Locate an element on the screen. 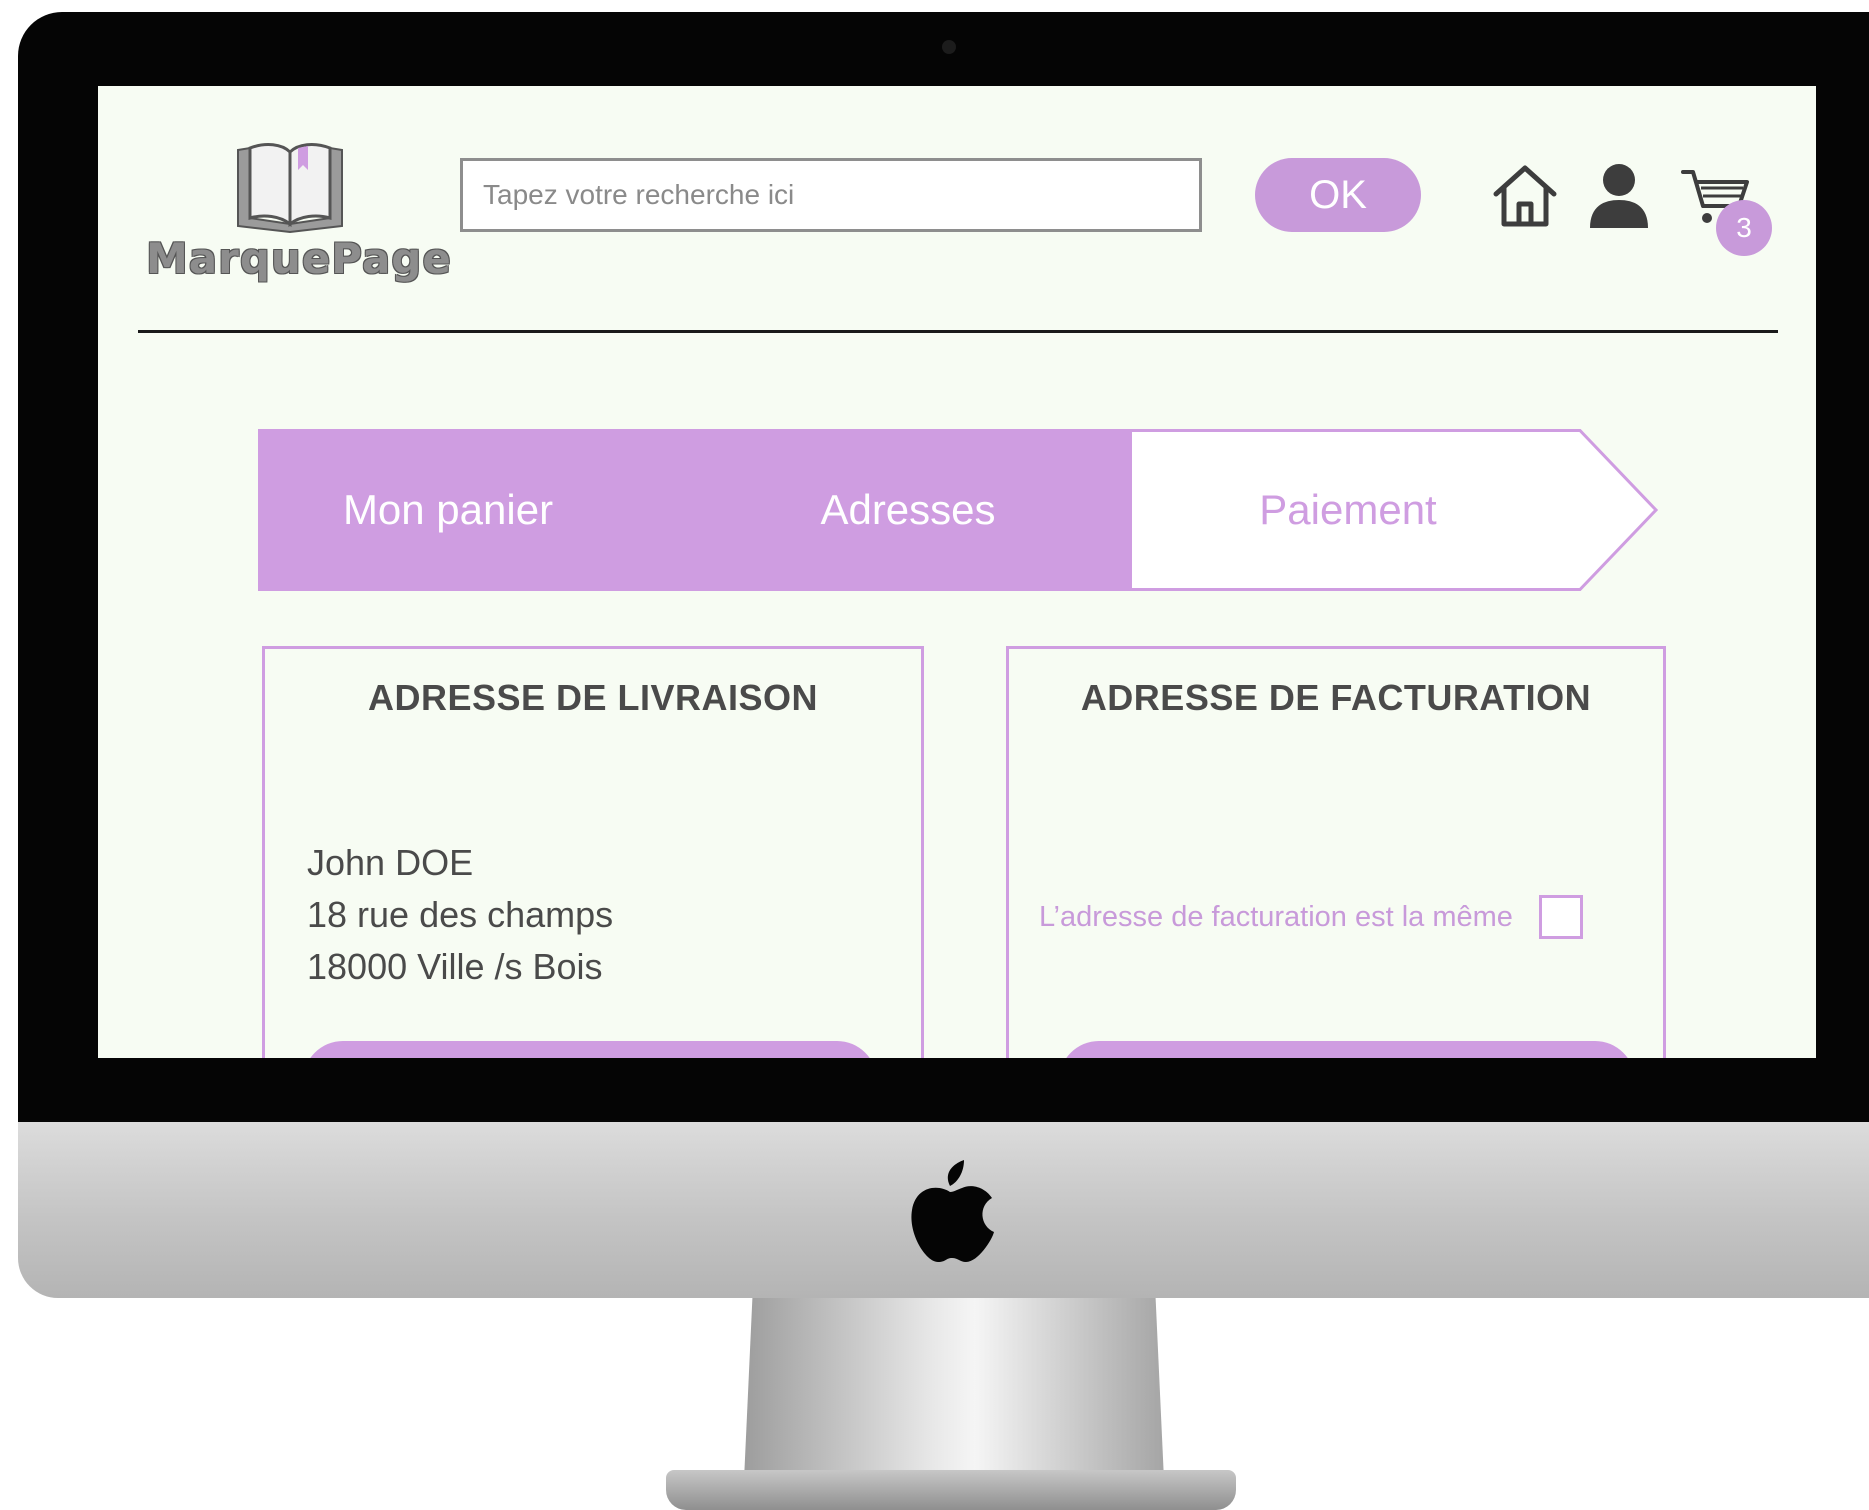 The width and height of the screenshot is (1869, 1510). delivery-address-title: ADRESSE DE LIVRAISON is located at coordinates (593, 697).